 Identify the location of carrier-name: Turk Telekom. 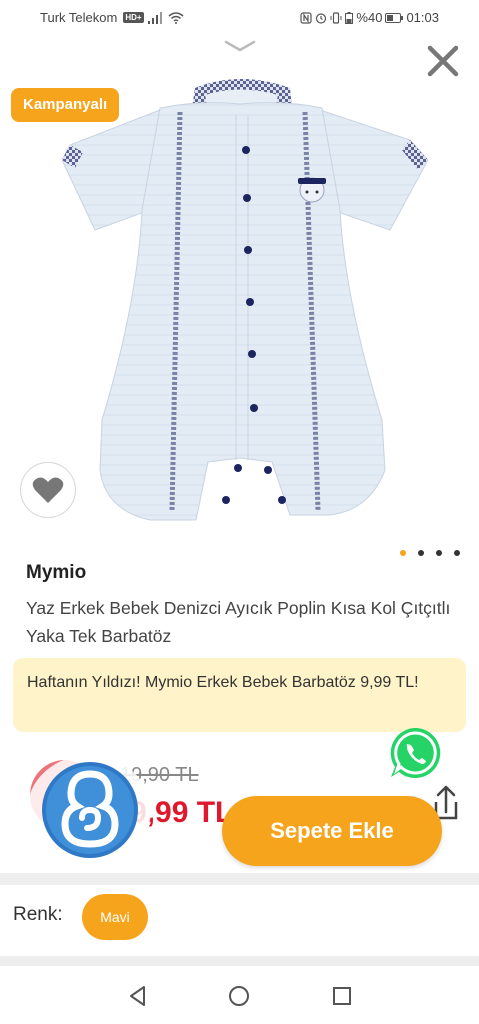
(79, 17).